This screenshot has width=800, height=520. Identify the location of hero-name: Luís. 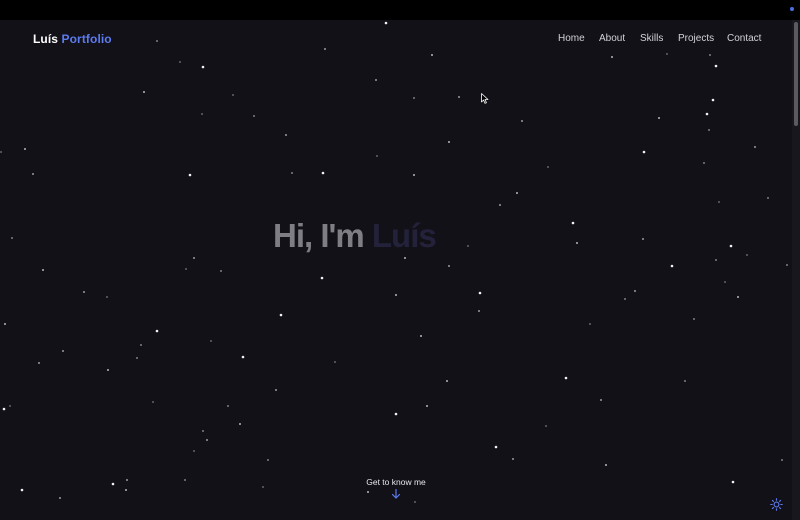
(404, 235).